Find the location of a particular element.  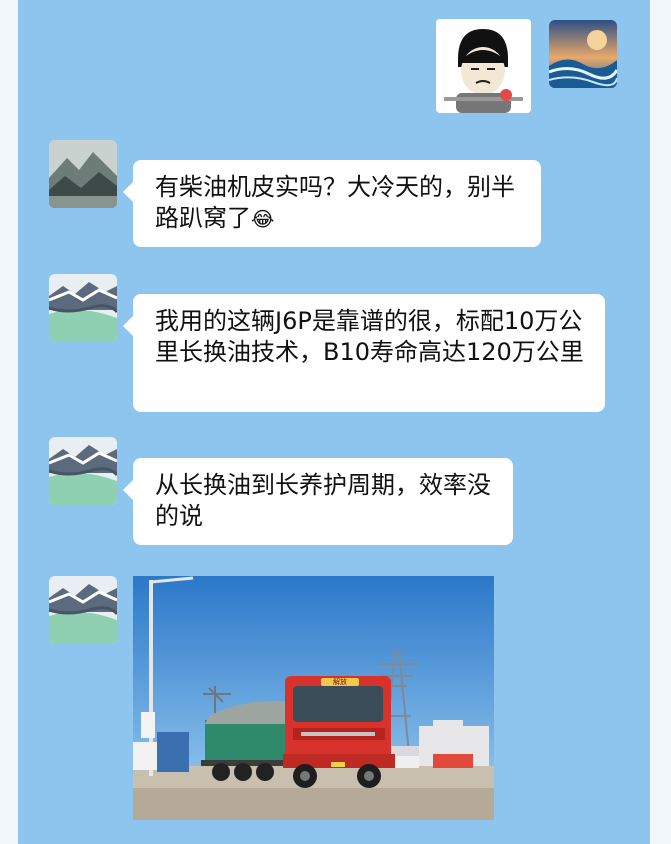

truck-cab-text: 解放 is located at coordinates (340, 681).